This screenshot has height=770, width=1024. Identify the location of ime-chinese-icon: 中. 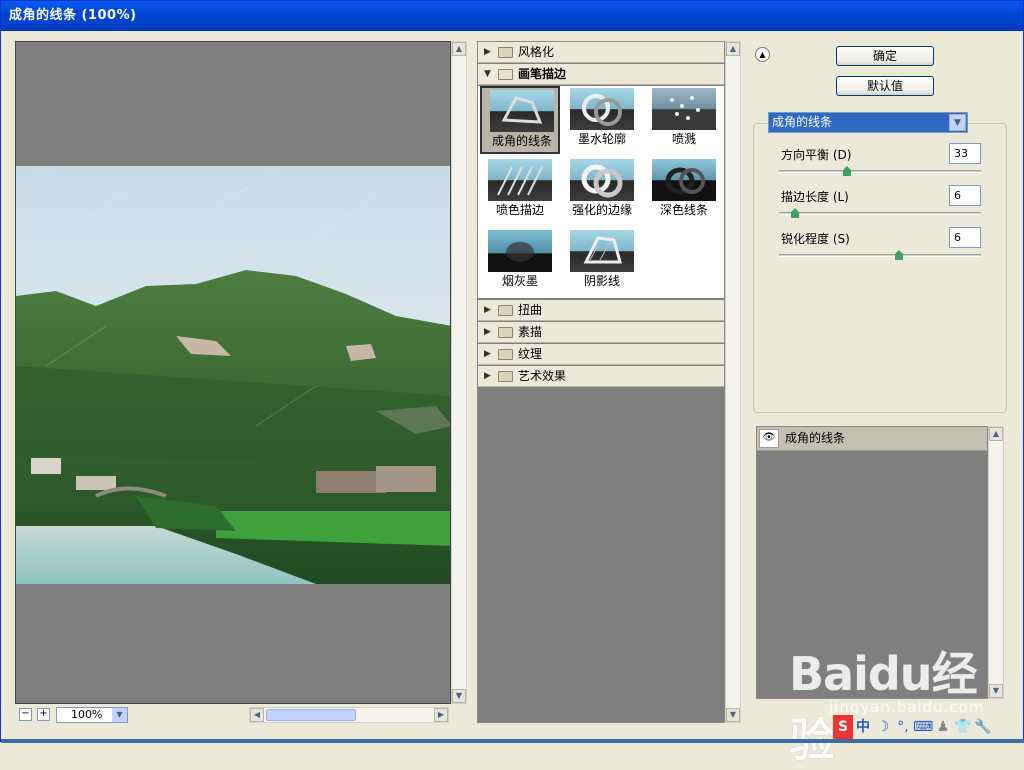
(863, 727).